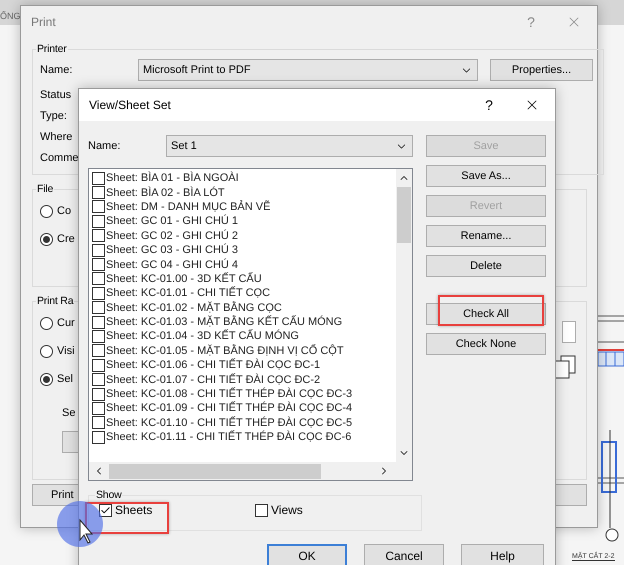 This screenshot has width=624, height=565. I want to click on background-title: ỐNG, so click(10, 16).